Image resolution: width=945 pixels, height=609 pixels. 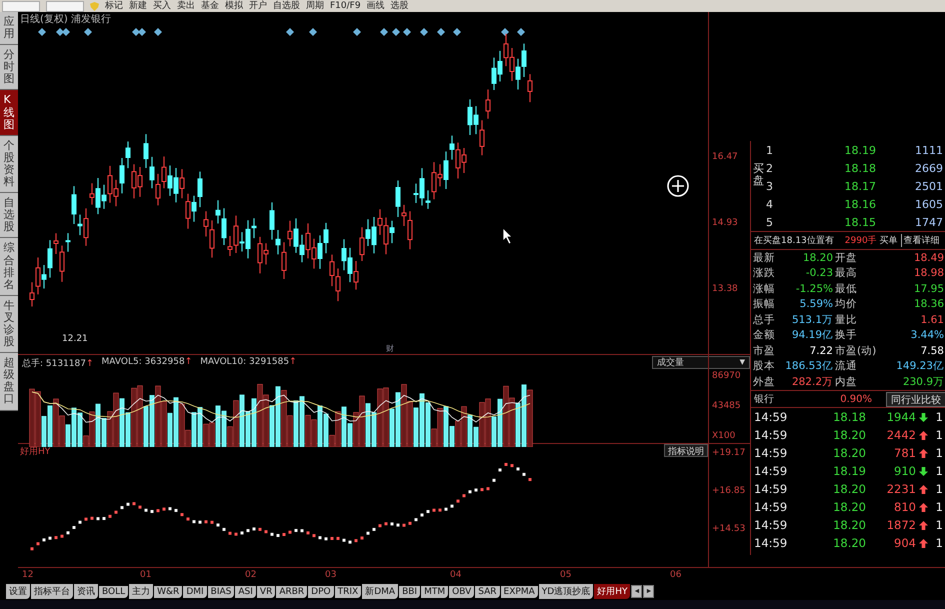 I want to click on indicator-tab: VR, so click(x=266, y=592).